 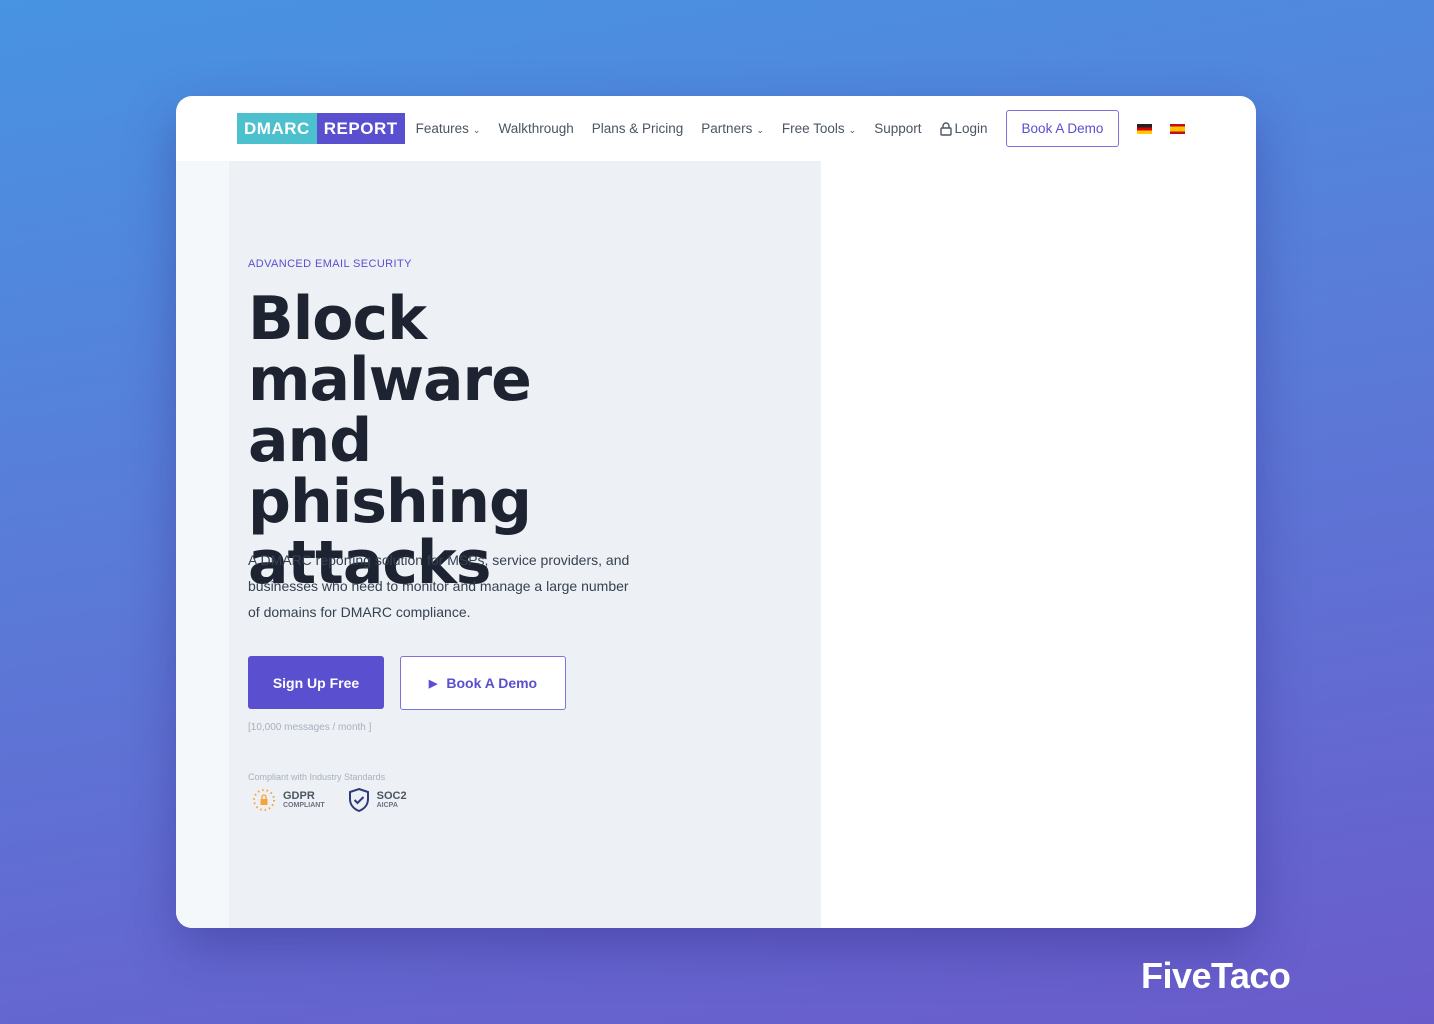 I want to click on badge-subtitle: COMPLIANT, so click(x=304, y=805).